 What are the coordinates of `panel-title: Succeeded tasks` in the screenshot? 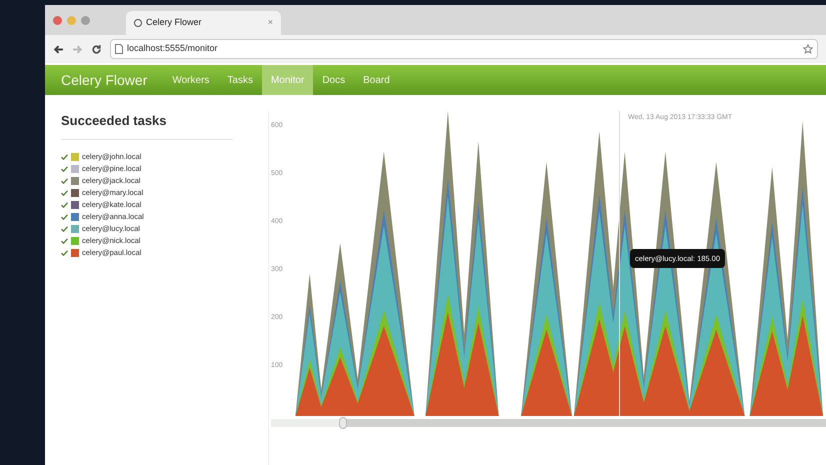 It's located at (147, 125).